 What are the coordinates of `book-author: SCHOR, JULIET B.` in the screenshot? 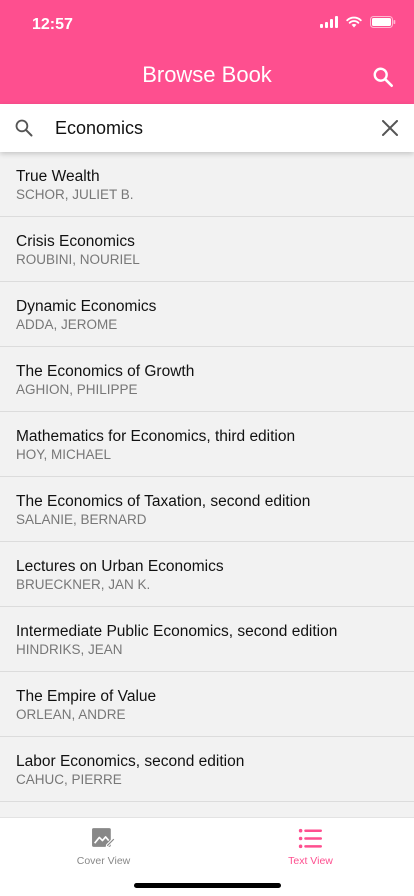 It's located at (75, 194).